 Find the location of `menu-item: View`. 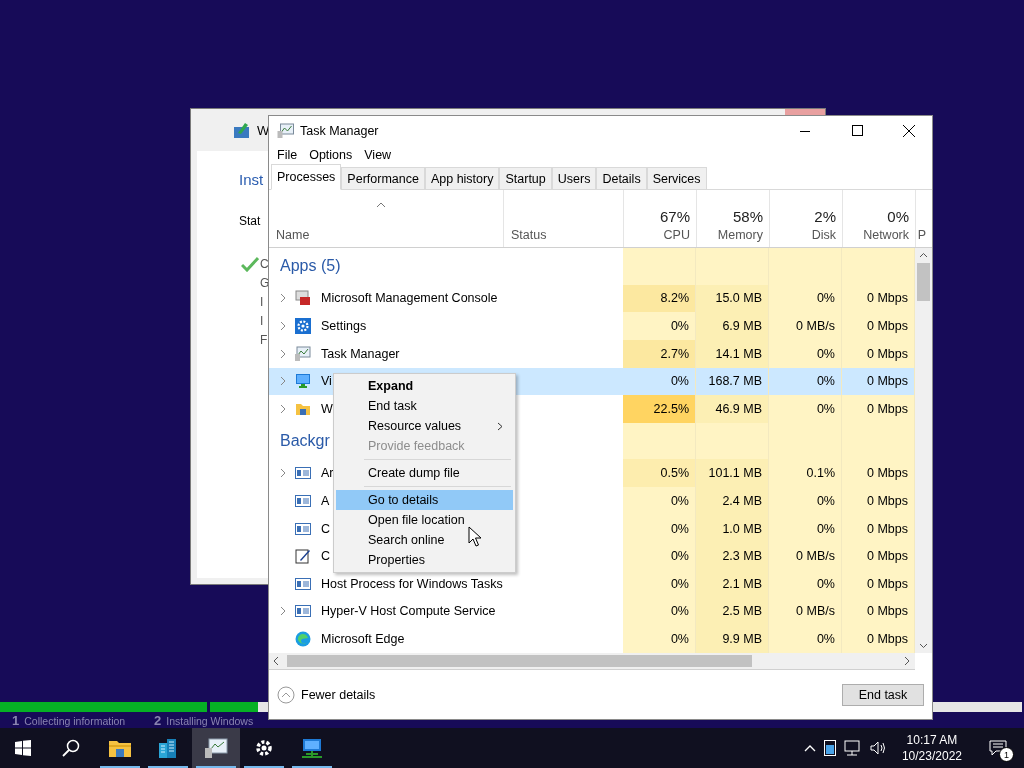

menu-item: View is located at coordinates (378, 155).